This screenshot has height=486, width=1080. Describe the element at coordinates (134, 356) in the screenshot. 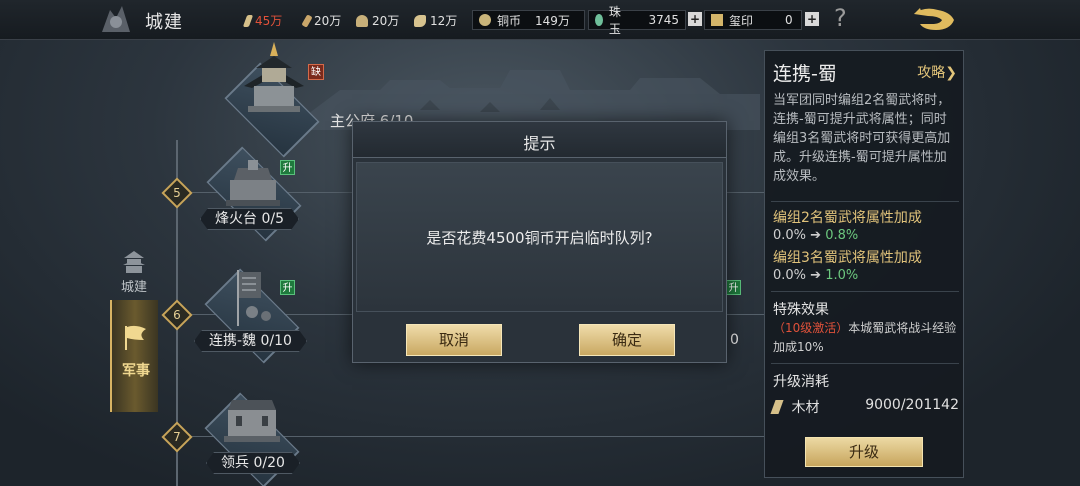

I see `nav-military-tab: 军事` at that location.